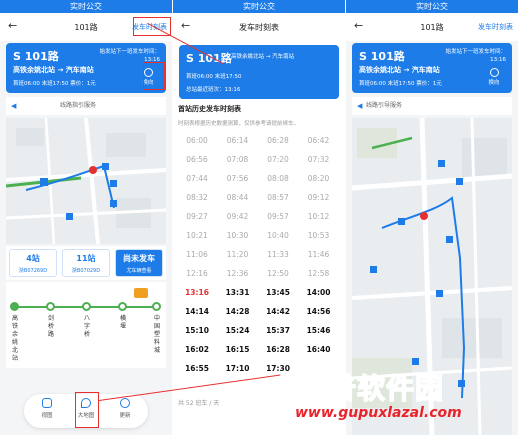 This screenshot has width=518, height=435. What do you see at coordinates (318, 330) in the screenshot?
I see `timetable-cell: 15:46` at bounding box center [318, 330].